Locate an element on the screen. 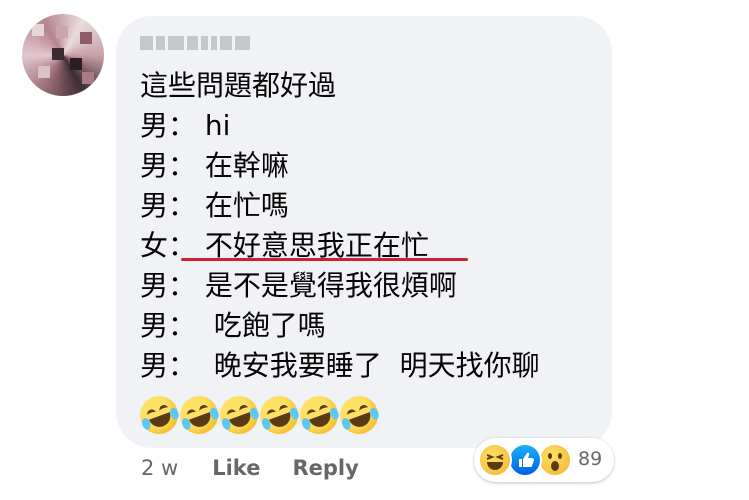 The height and width of the screenshot is (500, 749). author-name-blurred is located at coordinates (195, 43).